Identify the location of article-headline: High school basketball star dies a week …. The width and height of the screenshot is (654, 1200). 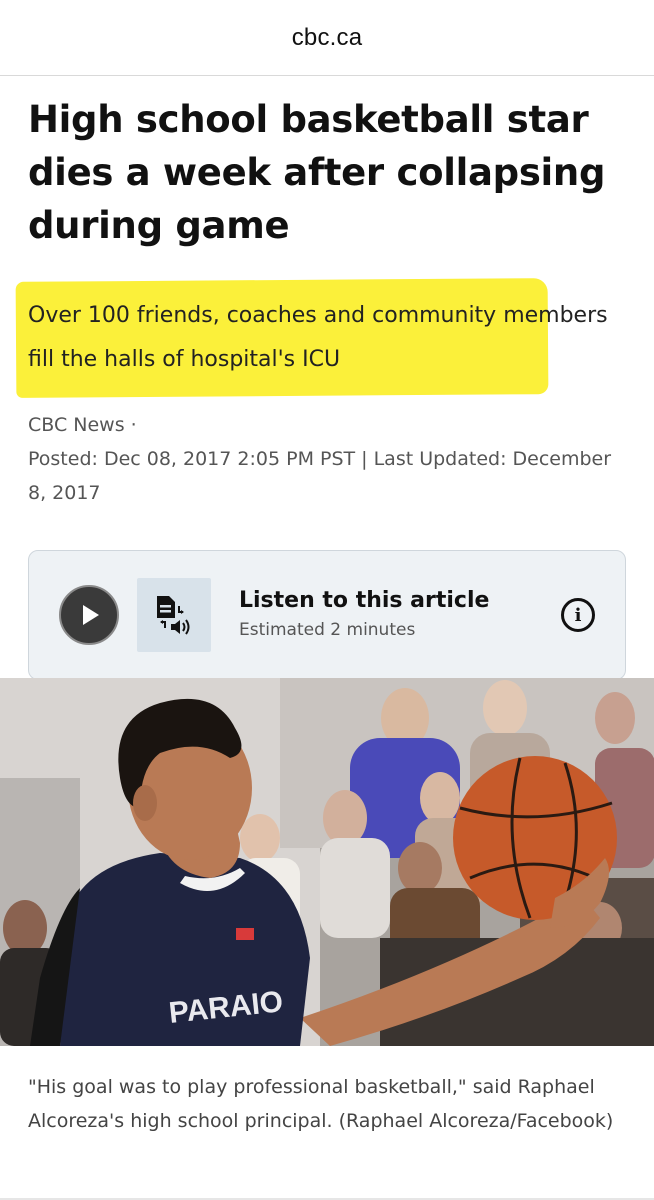
(317, 172).